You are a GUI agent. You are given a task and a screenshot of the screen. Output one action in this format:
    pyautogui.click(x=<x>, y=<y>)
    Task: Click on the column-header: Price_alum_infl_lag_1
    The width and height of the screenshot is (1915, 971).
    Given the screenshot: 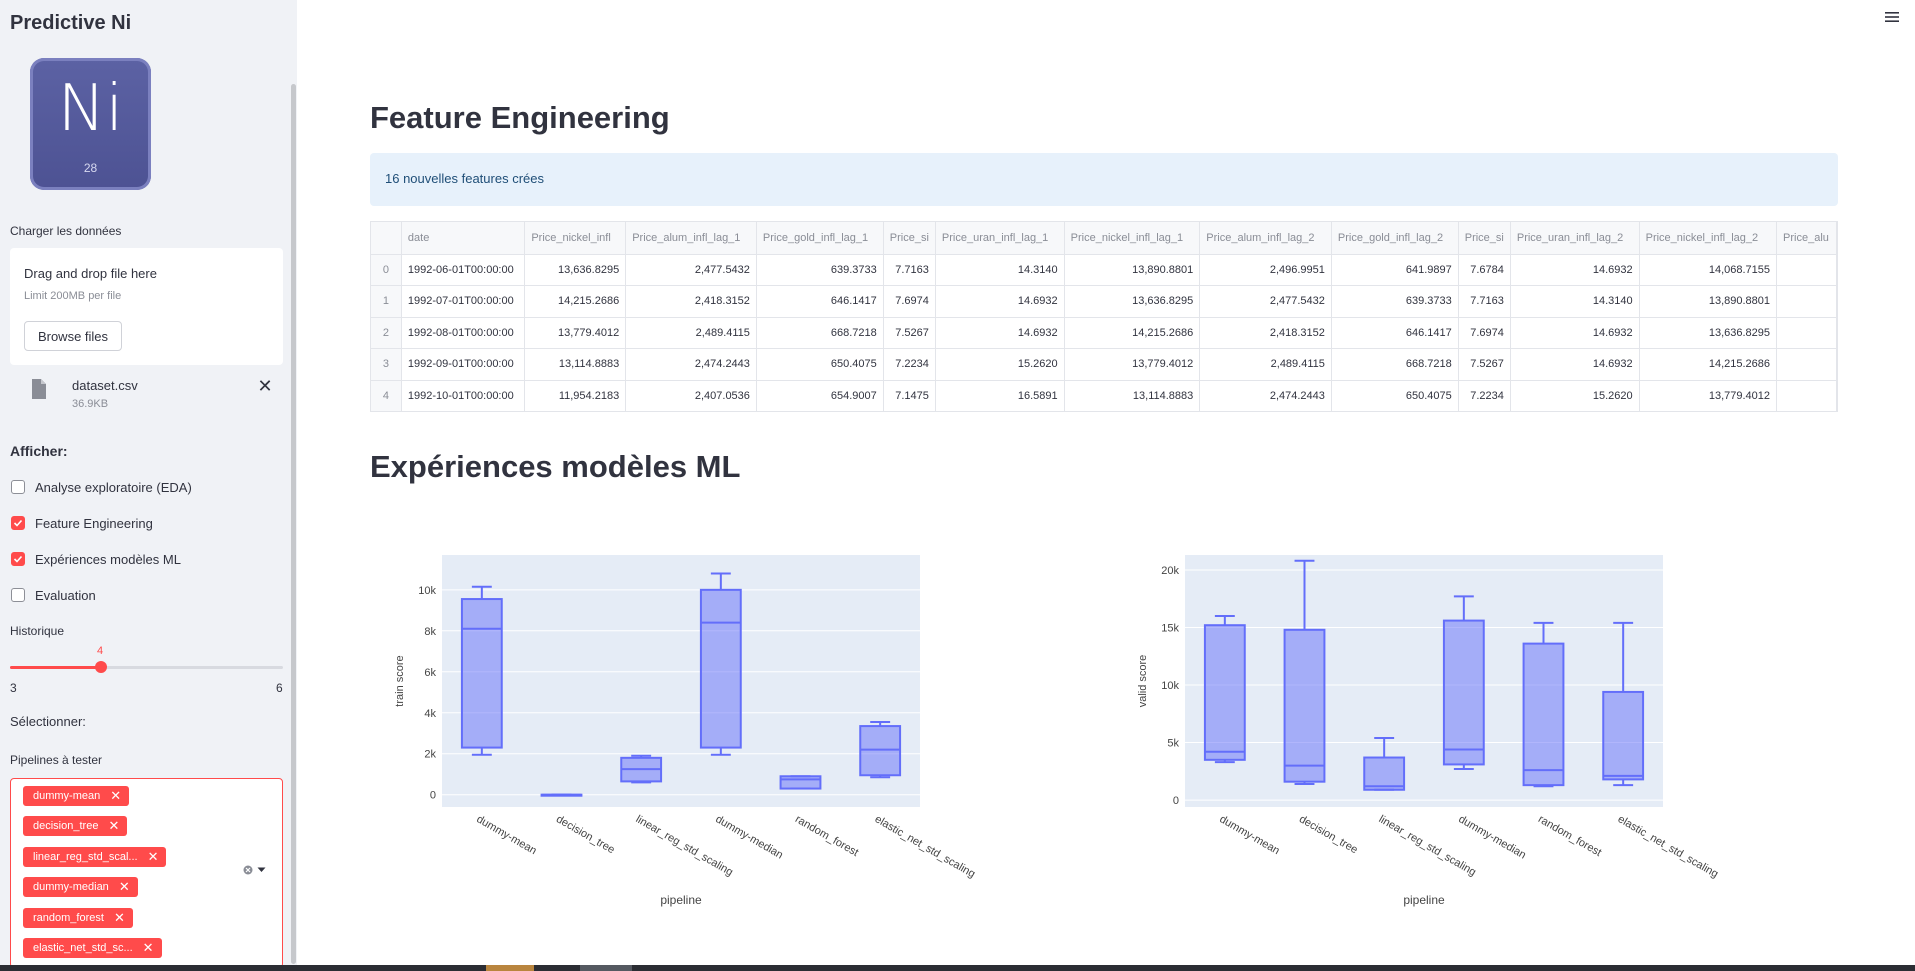 What is the action you would take?
    pyautogui.click(x=691, y=238)
    